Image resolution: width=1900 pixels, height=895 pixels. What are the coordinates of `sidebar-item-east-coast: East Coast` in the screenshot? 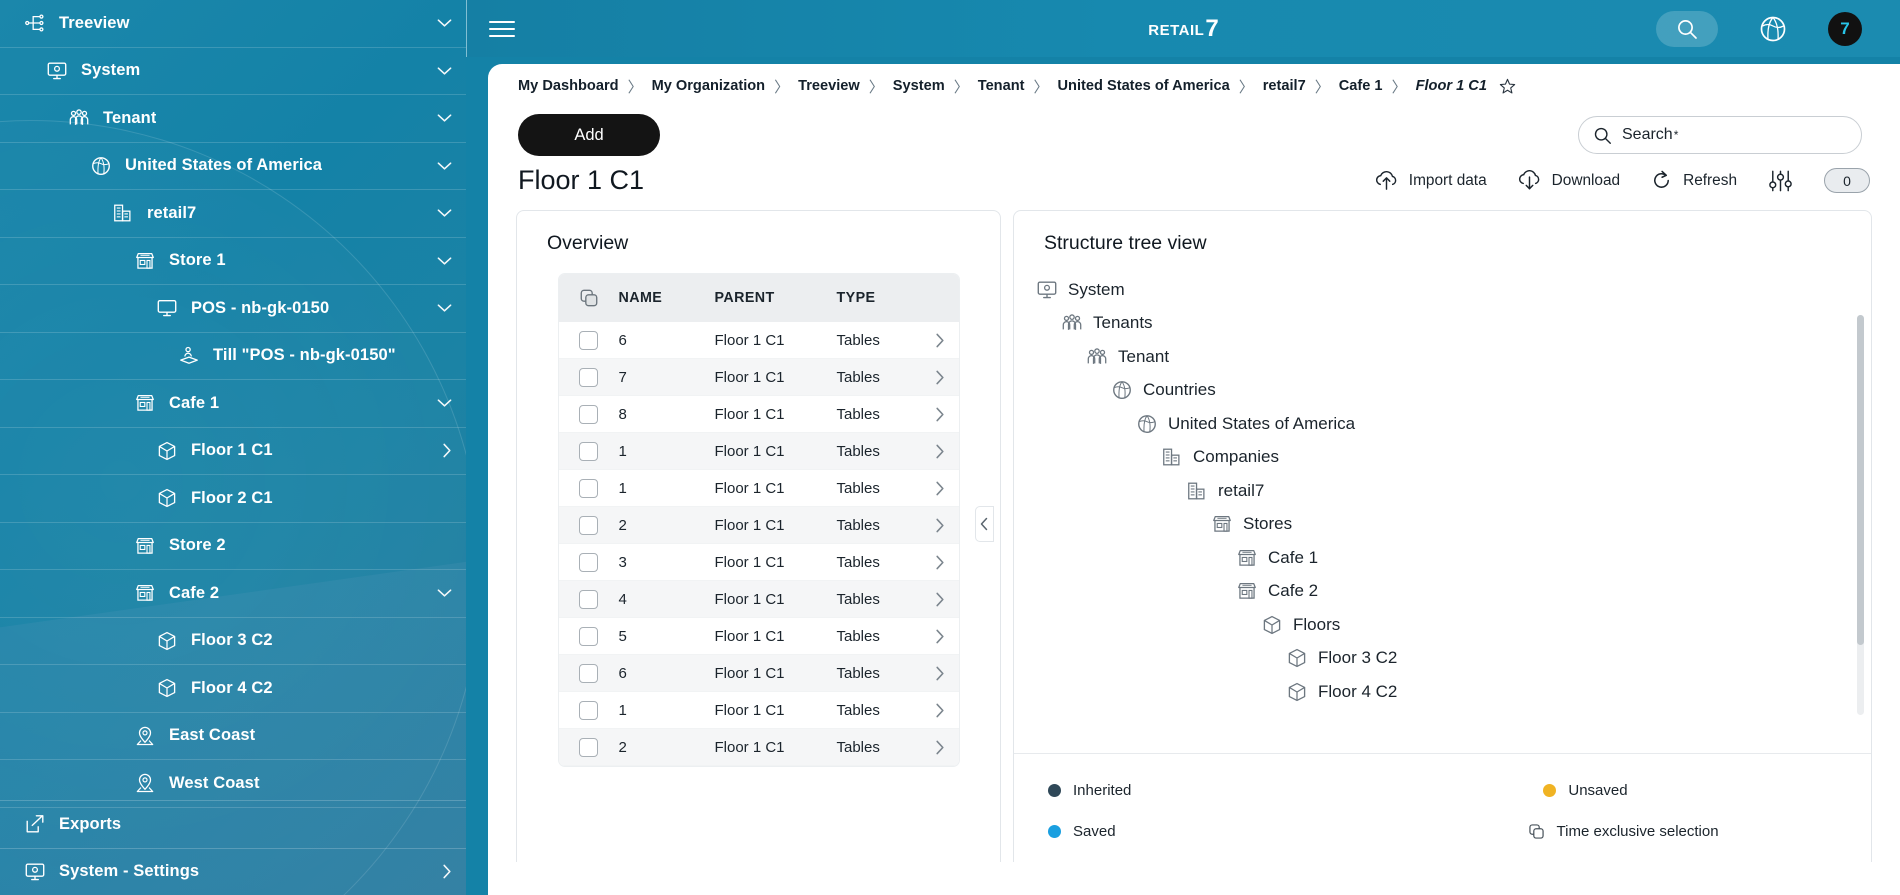 It's located at (233, 736).